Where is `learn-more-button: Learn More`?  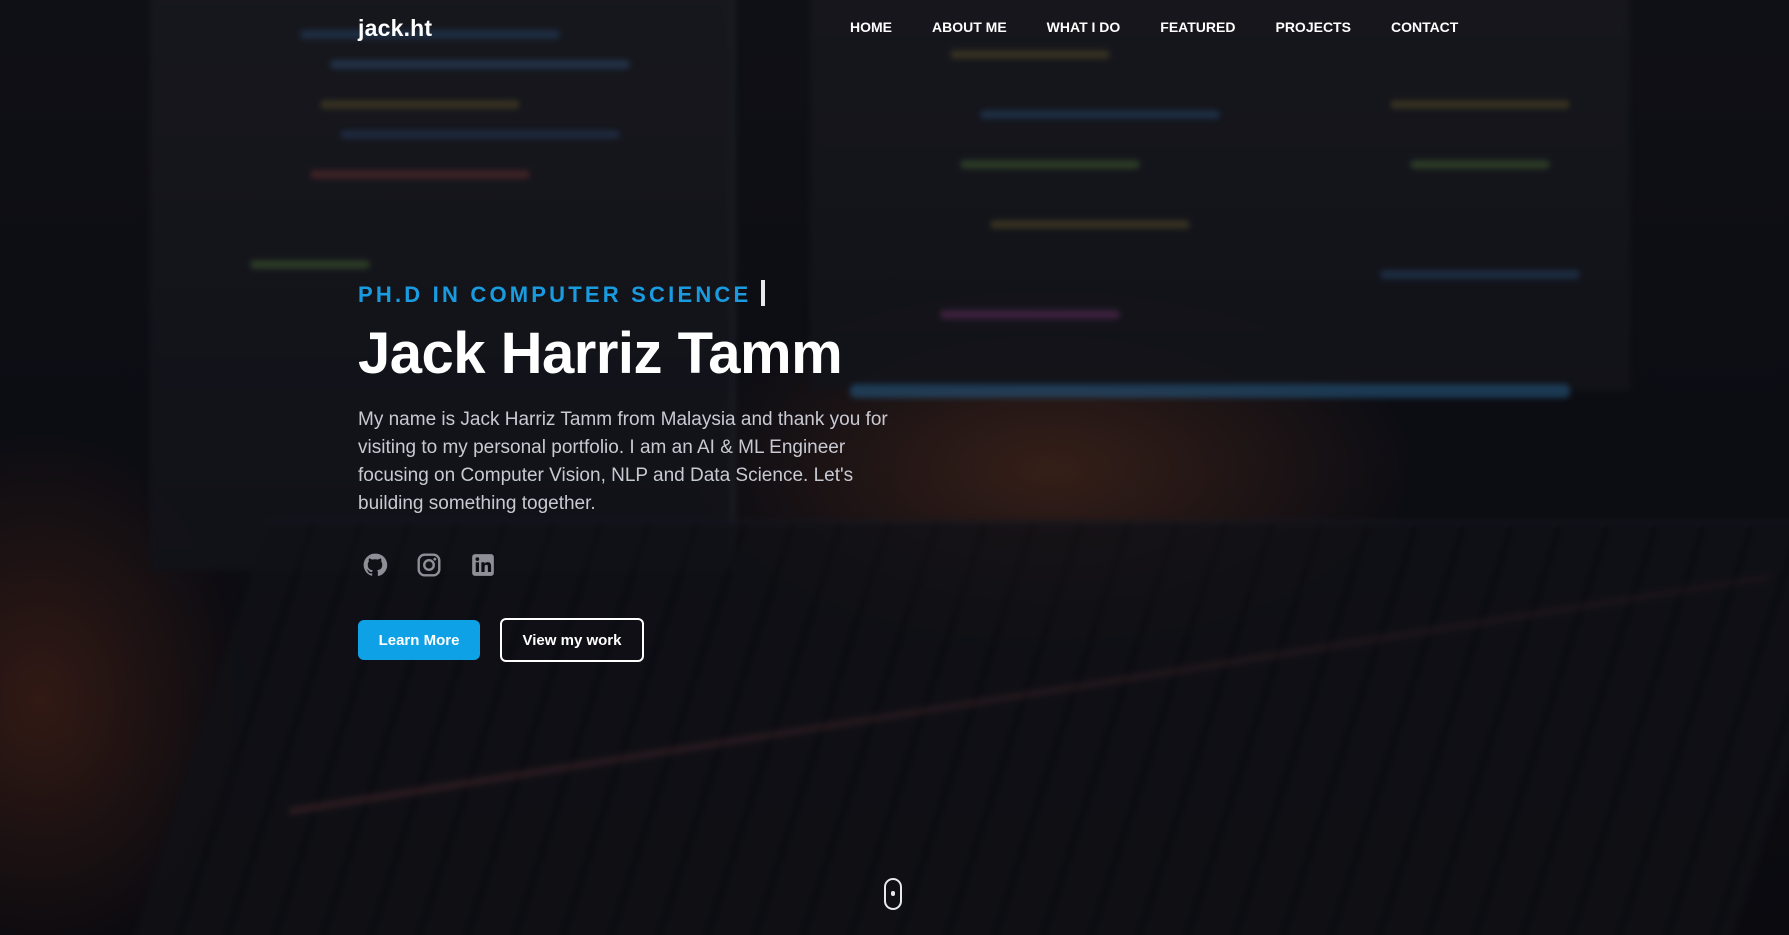 learn-more-button: Learn More is located at coordinates (419, 640).